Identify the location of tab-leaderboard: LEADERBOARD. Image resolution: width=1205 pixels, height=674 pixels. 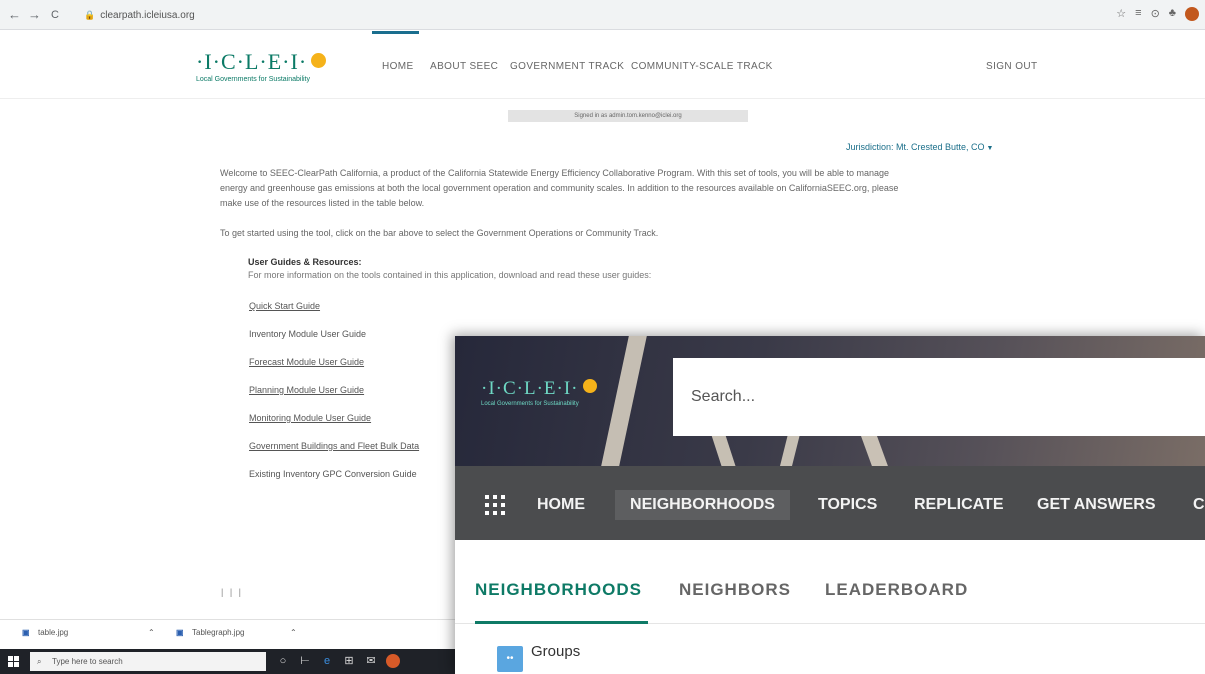
(896, 590).